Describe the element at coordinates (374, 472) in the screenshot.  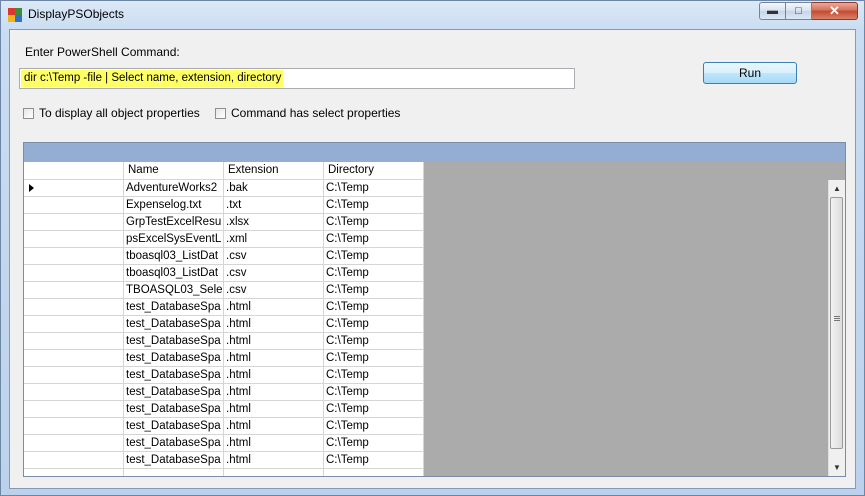
I see `cell-directory` at that location.